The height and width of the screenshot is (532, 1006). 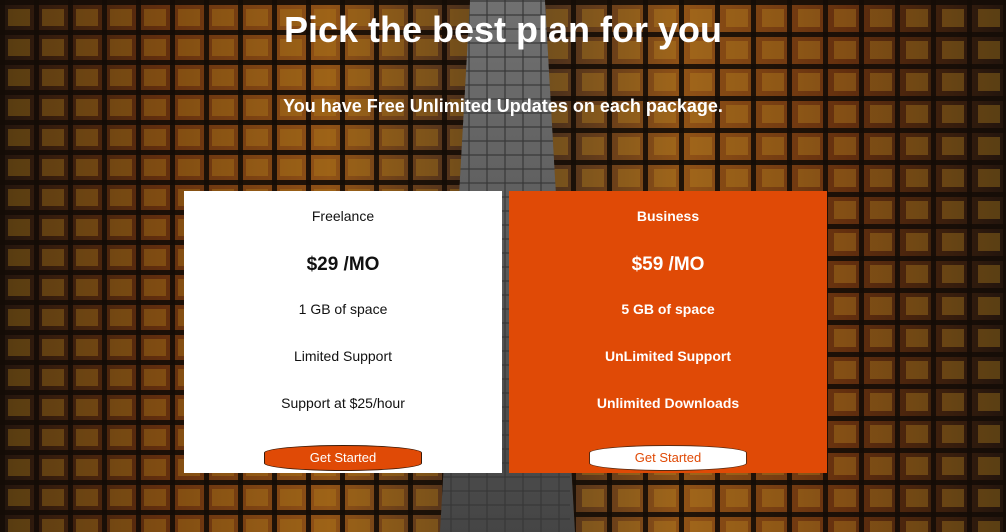 What do you see at coordinates (668, 216) in the screenshot?
I see `plan-name: Business` at bounding box center [668, 216].